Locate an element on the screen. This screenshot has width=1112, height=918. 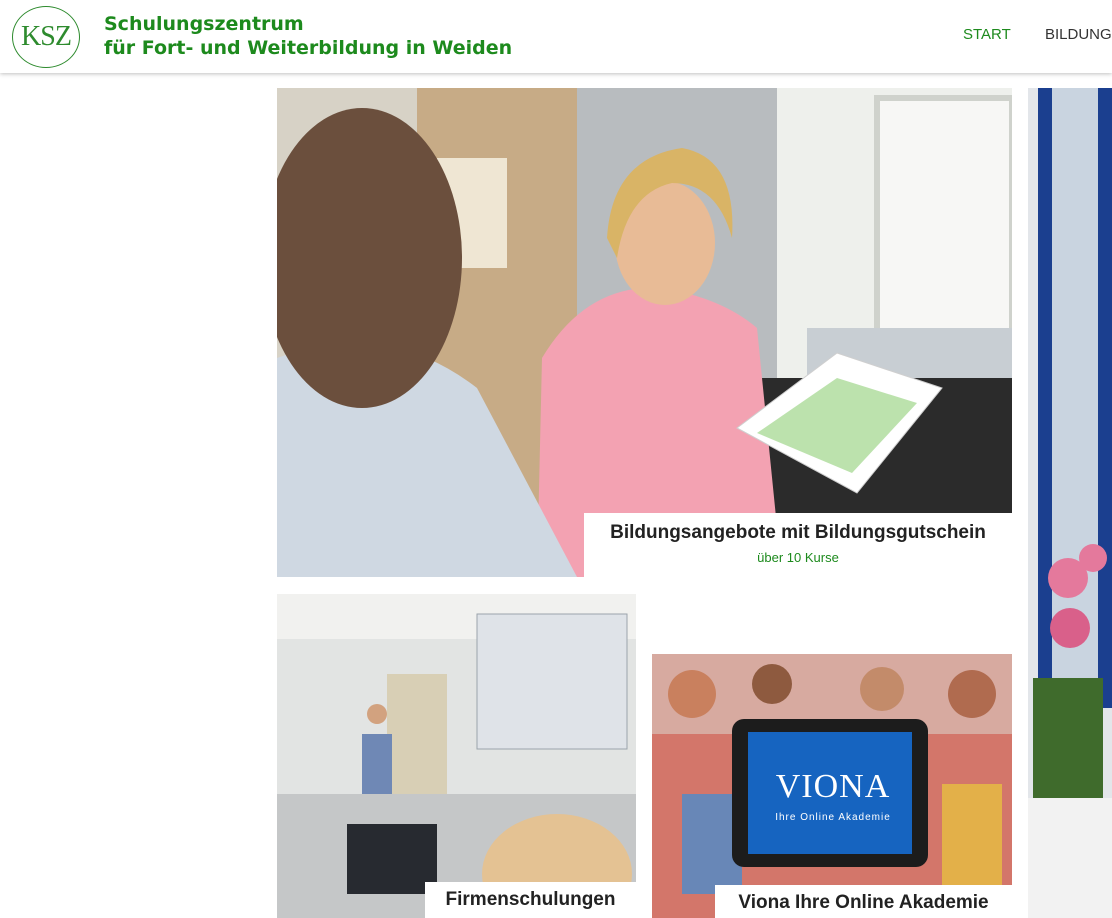
brand-line-1: Schulungszentrum is located at coordinates (204, 24).